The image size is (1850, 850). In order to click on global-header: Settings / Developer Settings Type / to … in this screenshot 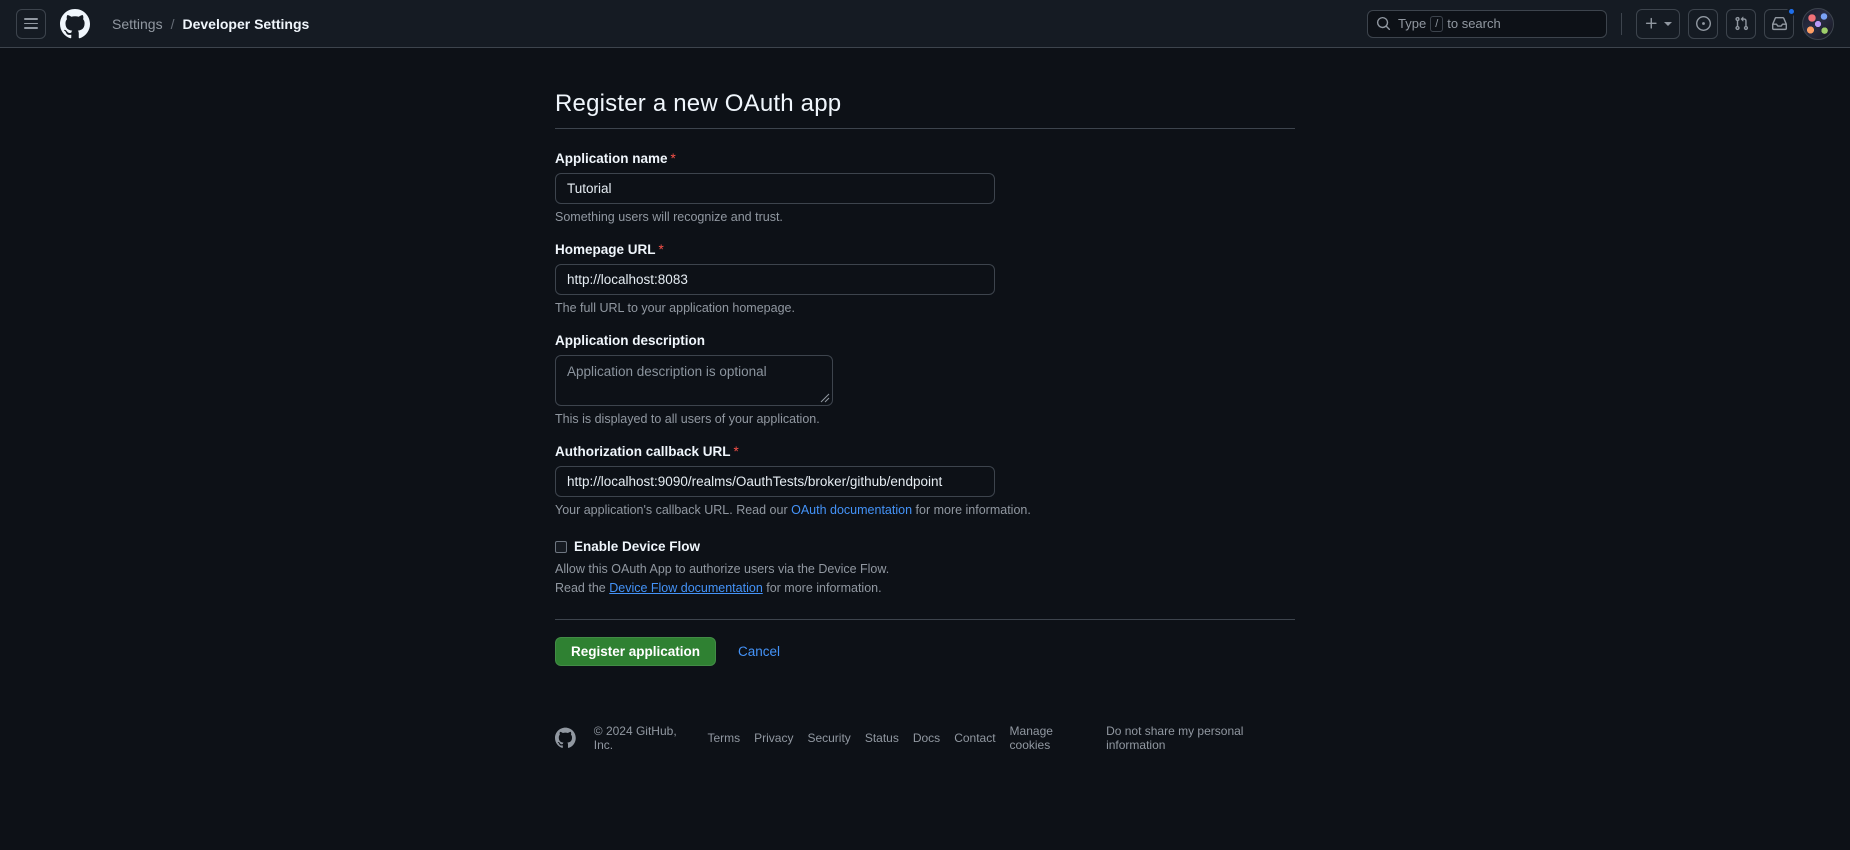, I will do `click(925, 24)`.